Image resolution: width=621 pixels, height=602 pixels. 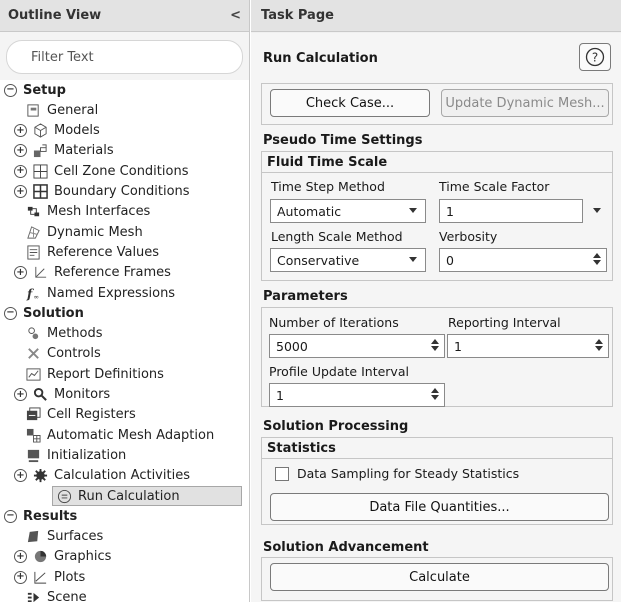 I want to click on tree-item-controls: Controls, so click(x=63, y=354).